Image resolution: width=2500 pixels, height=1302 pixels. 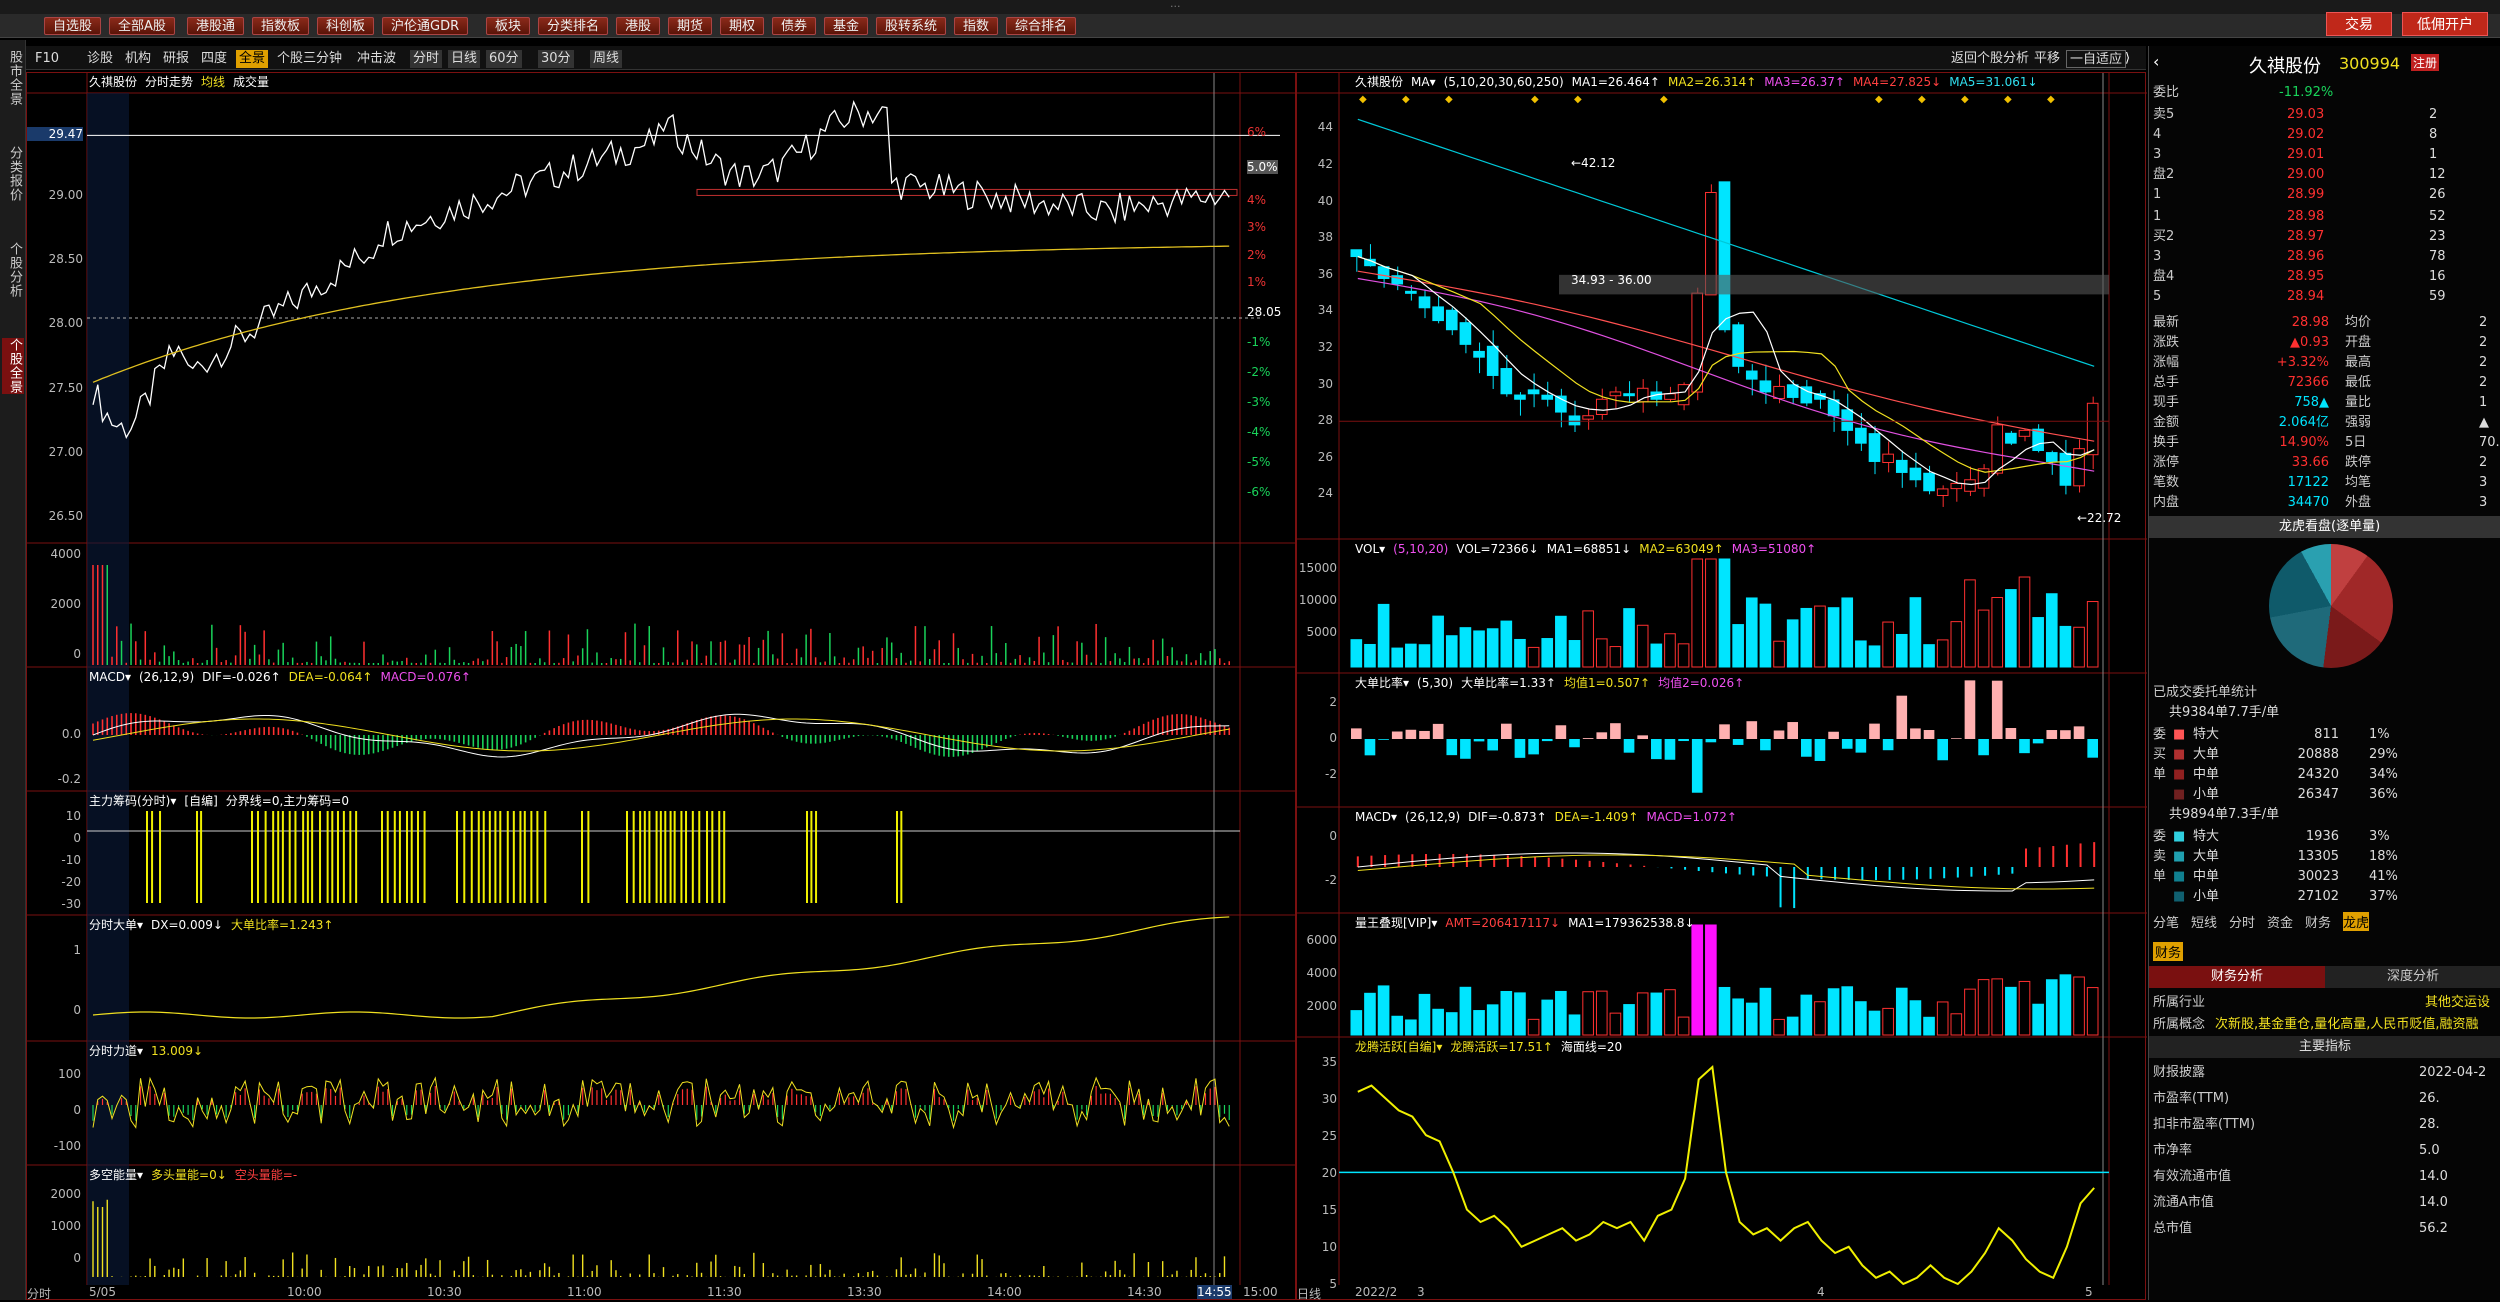 I want to click on fin-subtab-1: 深度分析, so click(x=2412, y=977).